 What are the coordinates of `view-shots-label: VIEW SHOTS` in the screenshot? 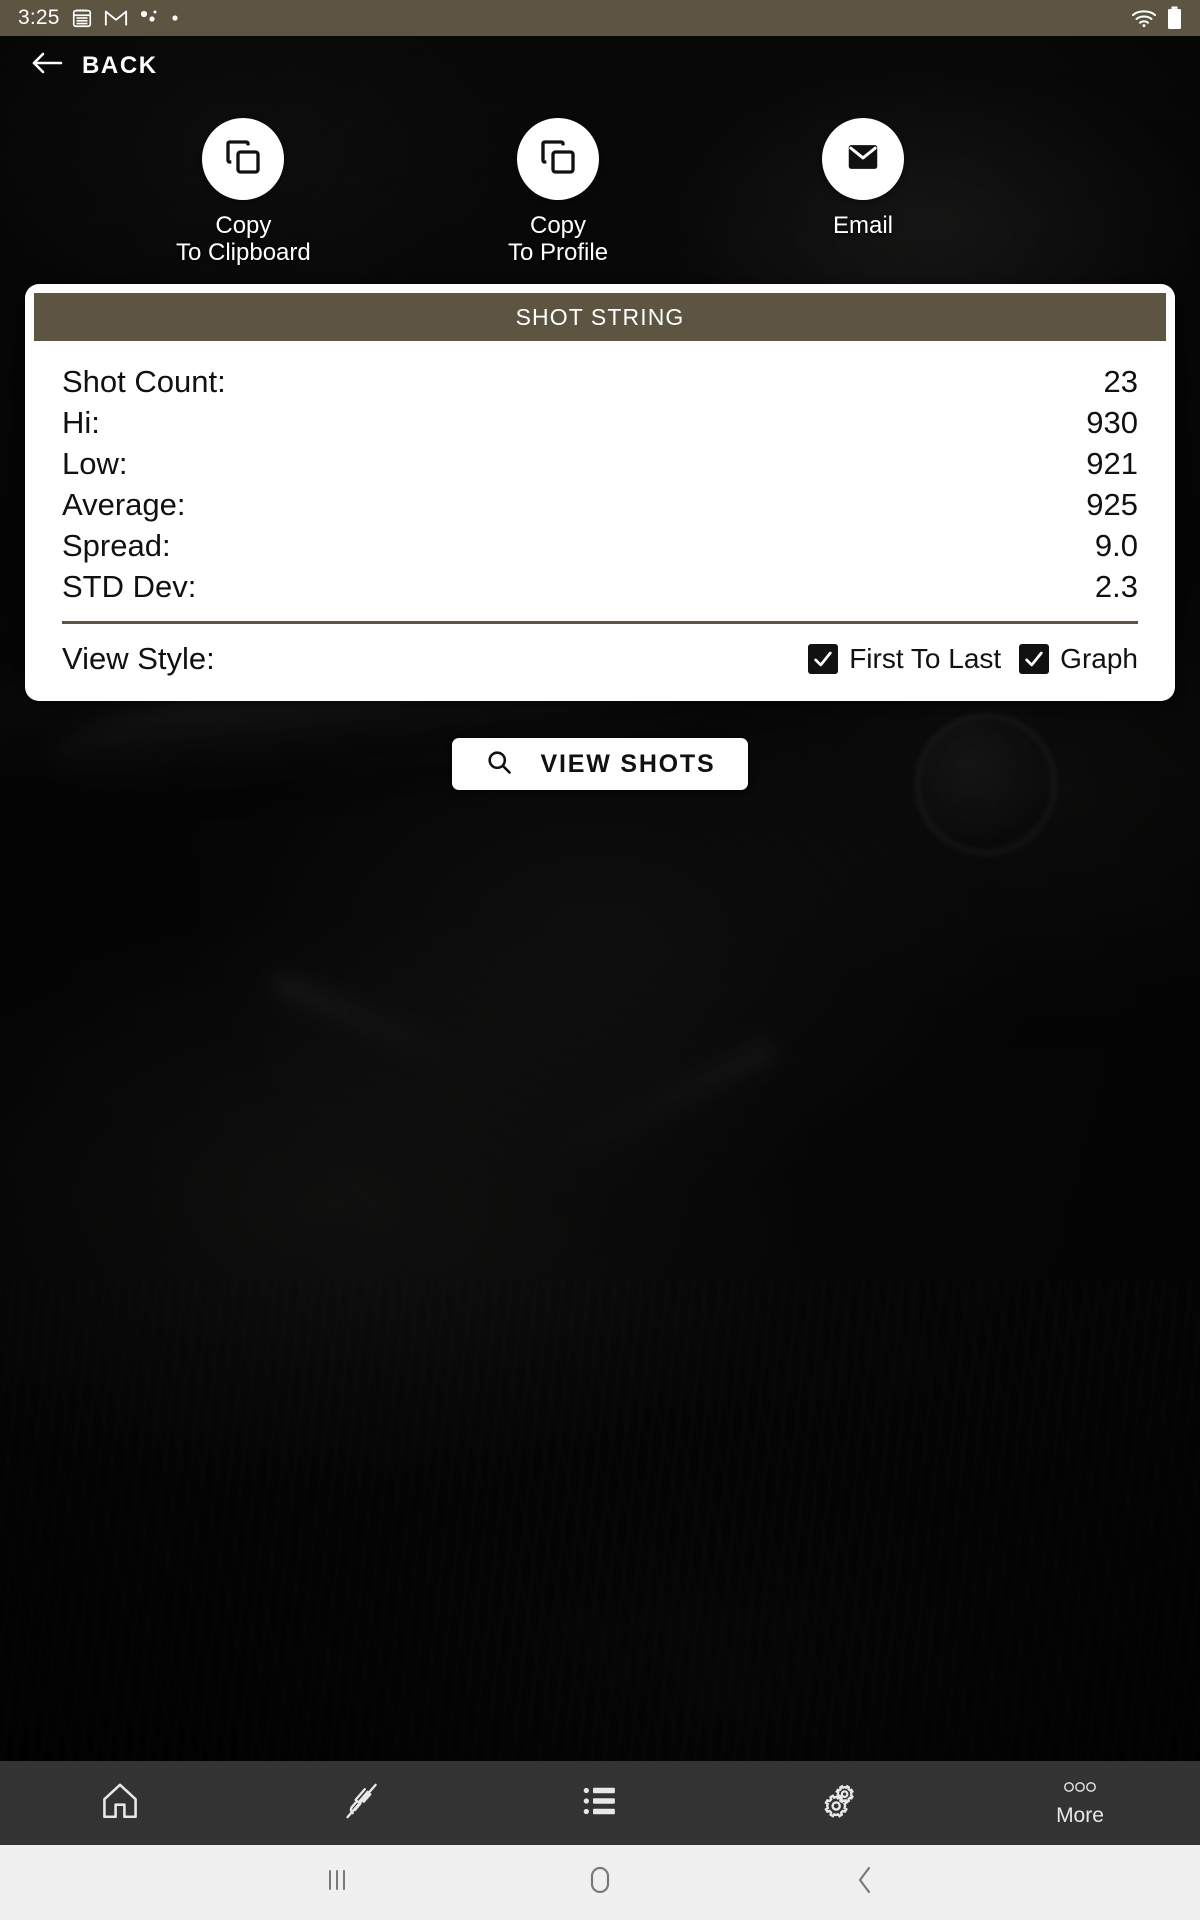 It's located at (628, 763).